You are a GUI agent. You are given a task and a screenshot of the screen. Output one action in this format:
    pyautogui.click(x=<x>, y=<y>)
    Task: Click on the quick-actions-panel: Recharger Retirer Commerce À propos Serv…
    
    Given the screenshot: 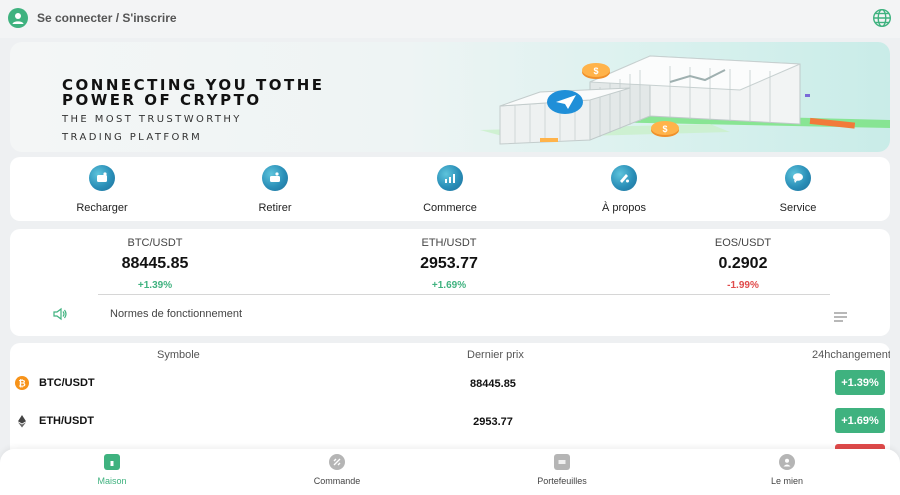 What is the action you would take?
    pyautogui.click(x=450, y=189)
    